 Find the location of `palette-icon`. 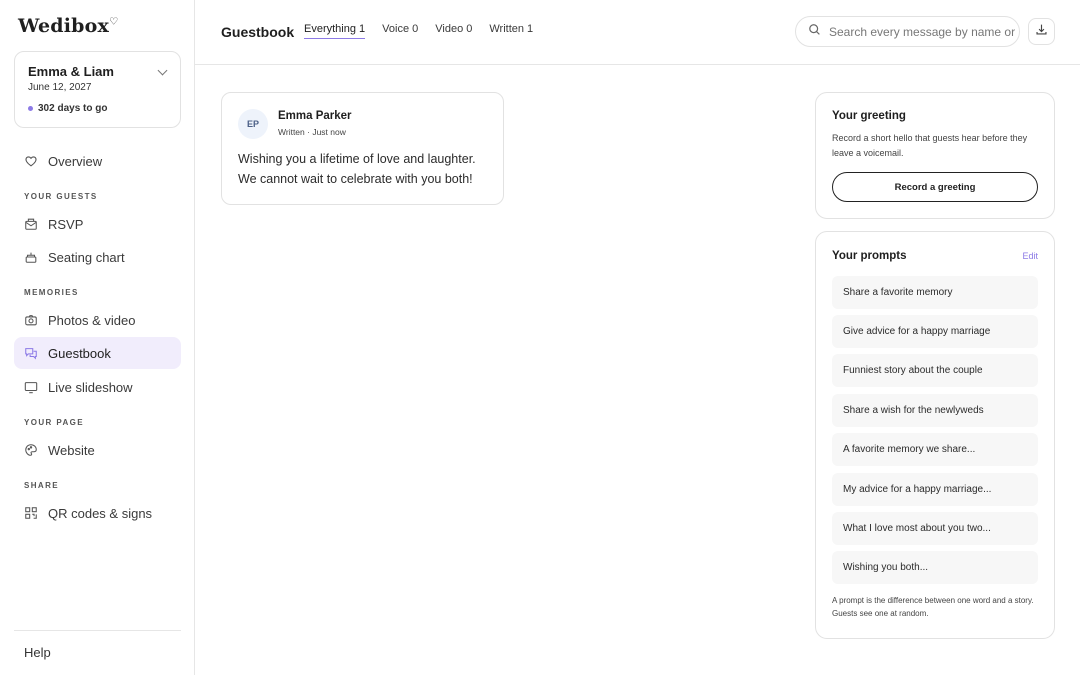

palette-icon is located at coordinates (31, 450).